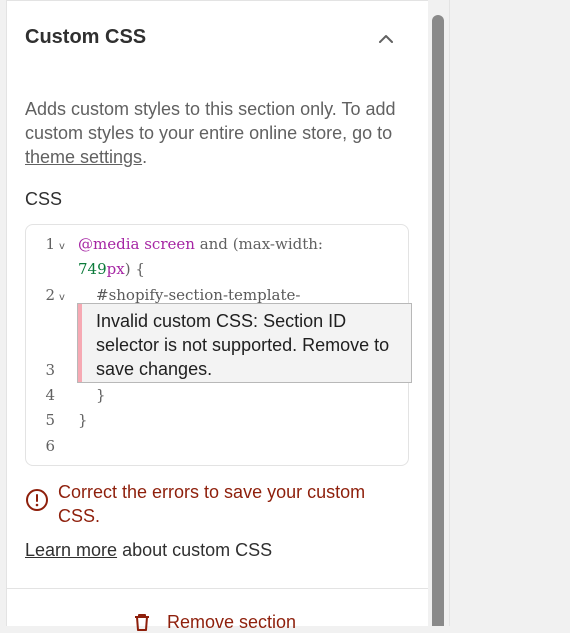 Image resolution: width=570 pixels, height=633 pixels. I want to click on code-unit: px, so click(115, 269).